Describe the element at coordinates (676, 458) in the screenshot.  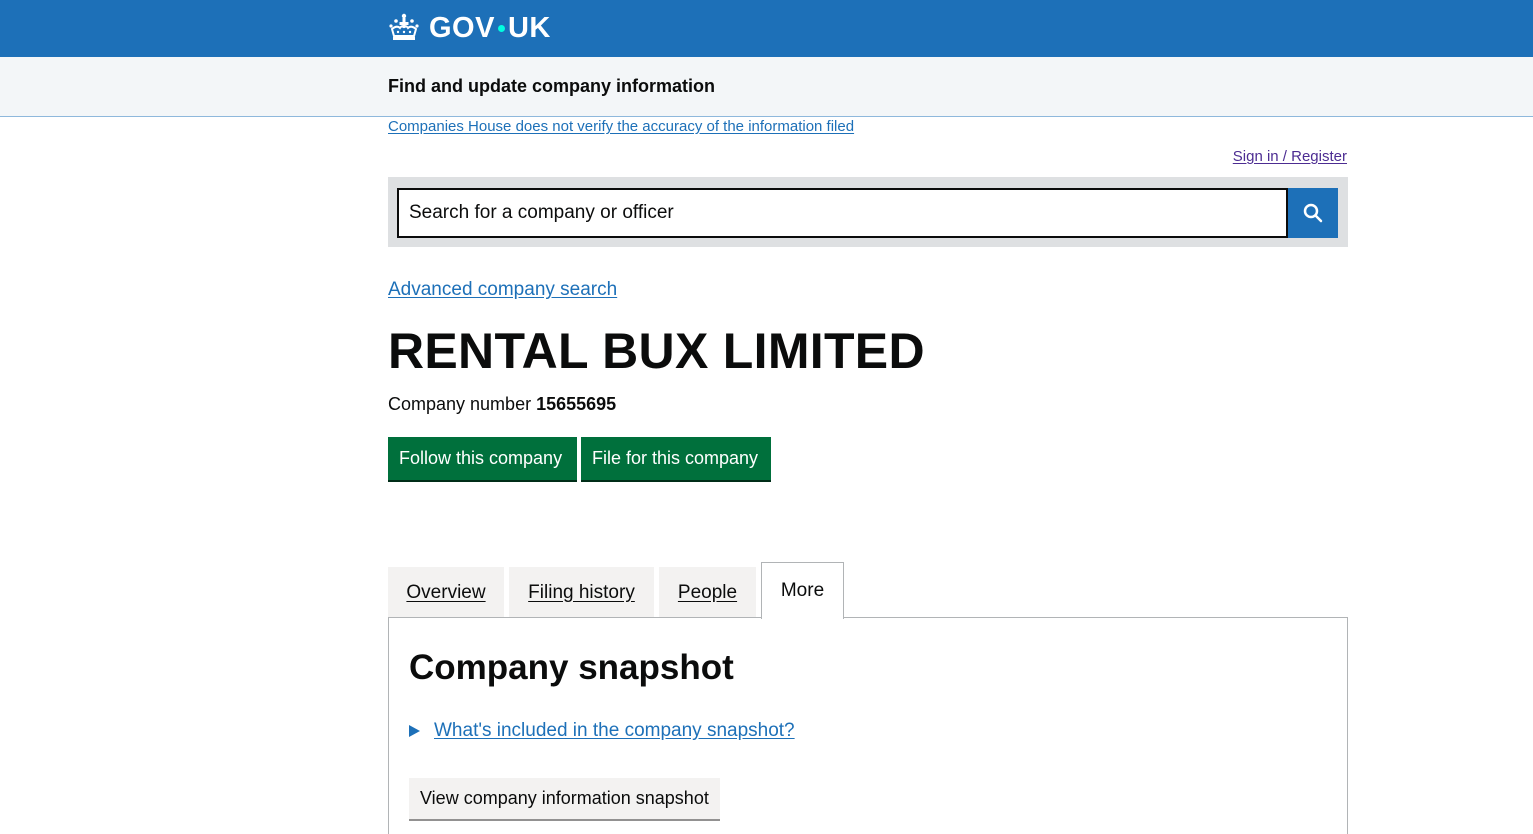
I see `file-for-company-button: File for this company` at that location.